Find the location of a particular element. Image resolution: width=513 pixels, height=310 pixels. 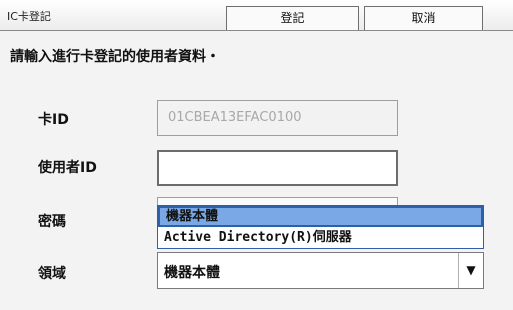

domain-option-active-directory: Active Directory(R)伺服器 is located at coordinates (320, 237).